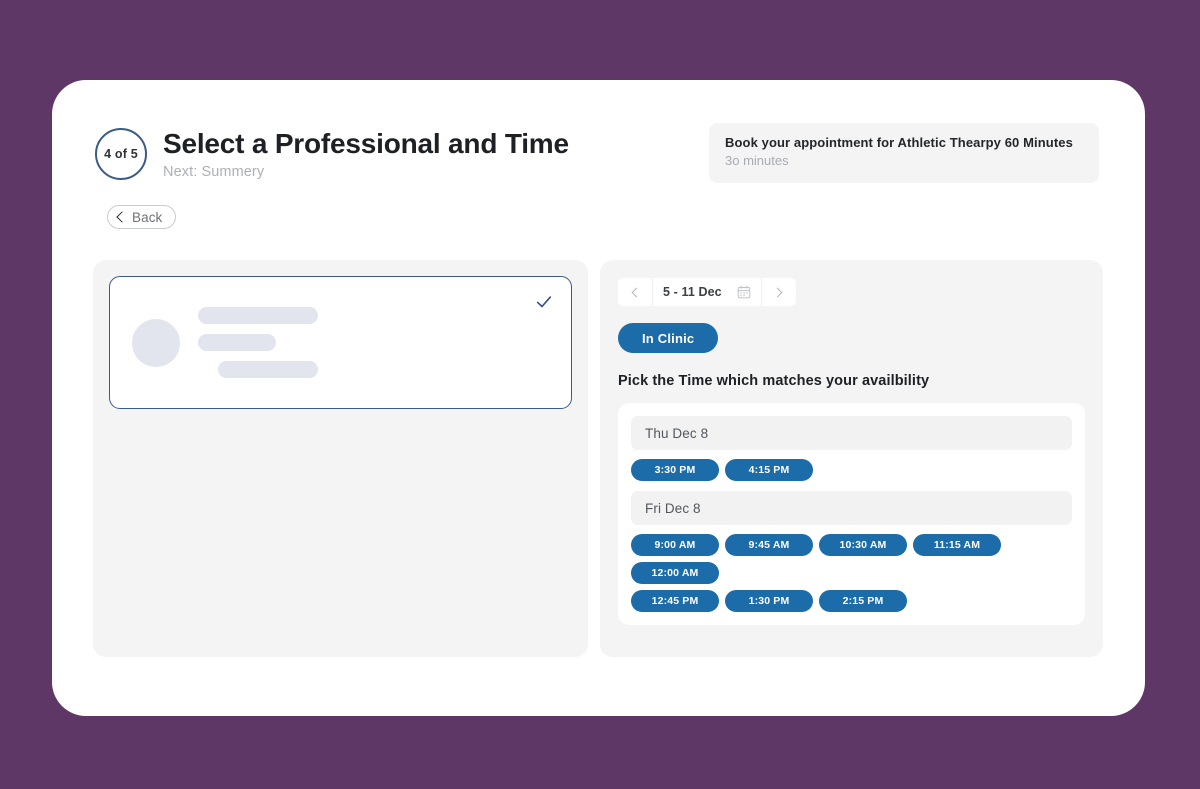  What do you see at coordinates (769, 470) in the screenshot?
I see `time-slot-button: 4:15 PM` at bounding box center [769, 470].